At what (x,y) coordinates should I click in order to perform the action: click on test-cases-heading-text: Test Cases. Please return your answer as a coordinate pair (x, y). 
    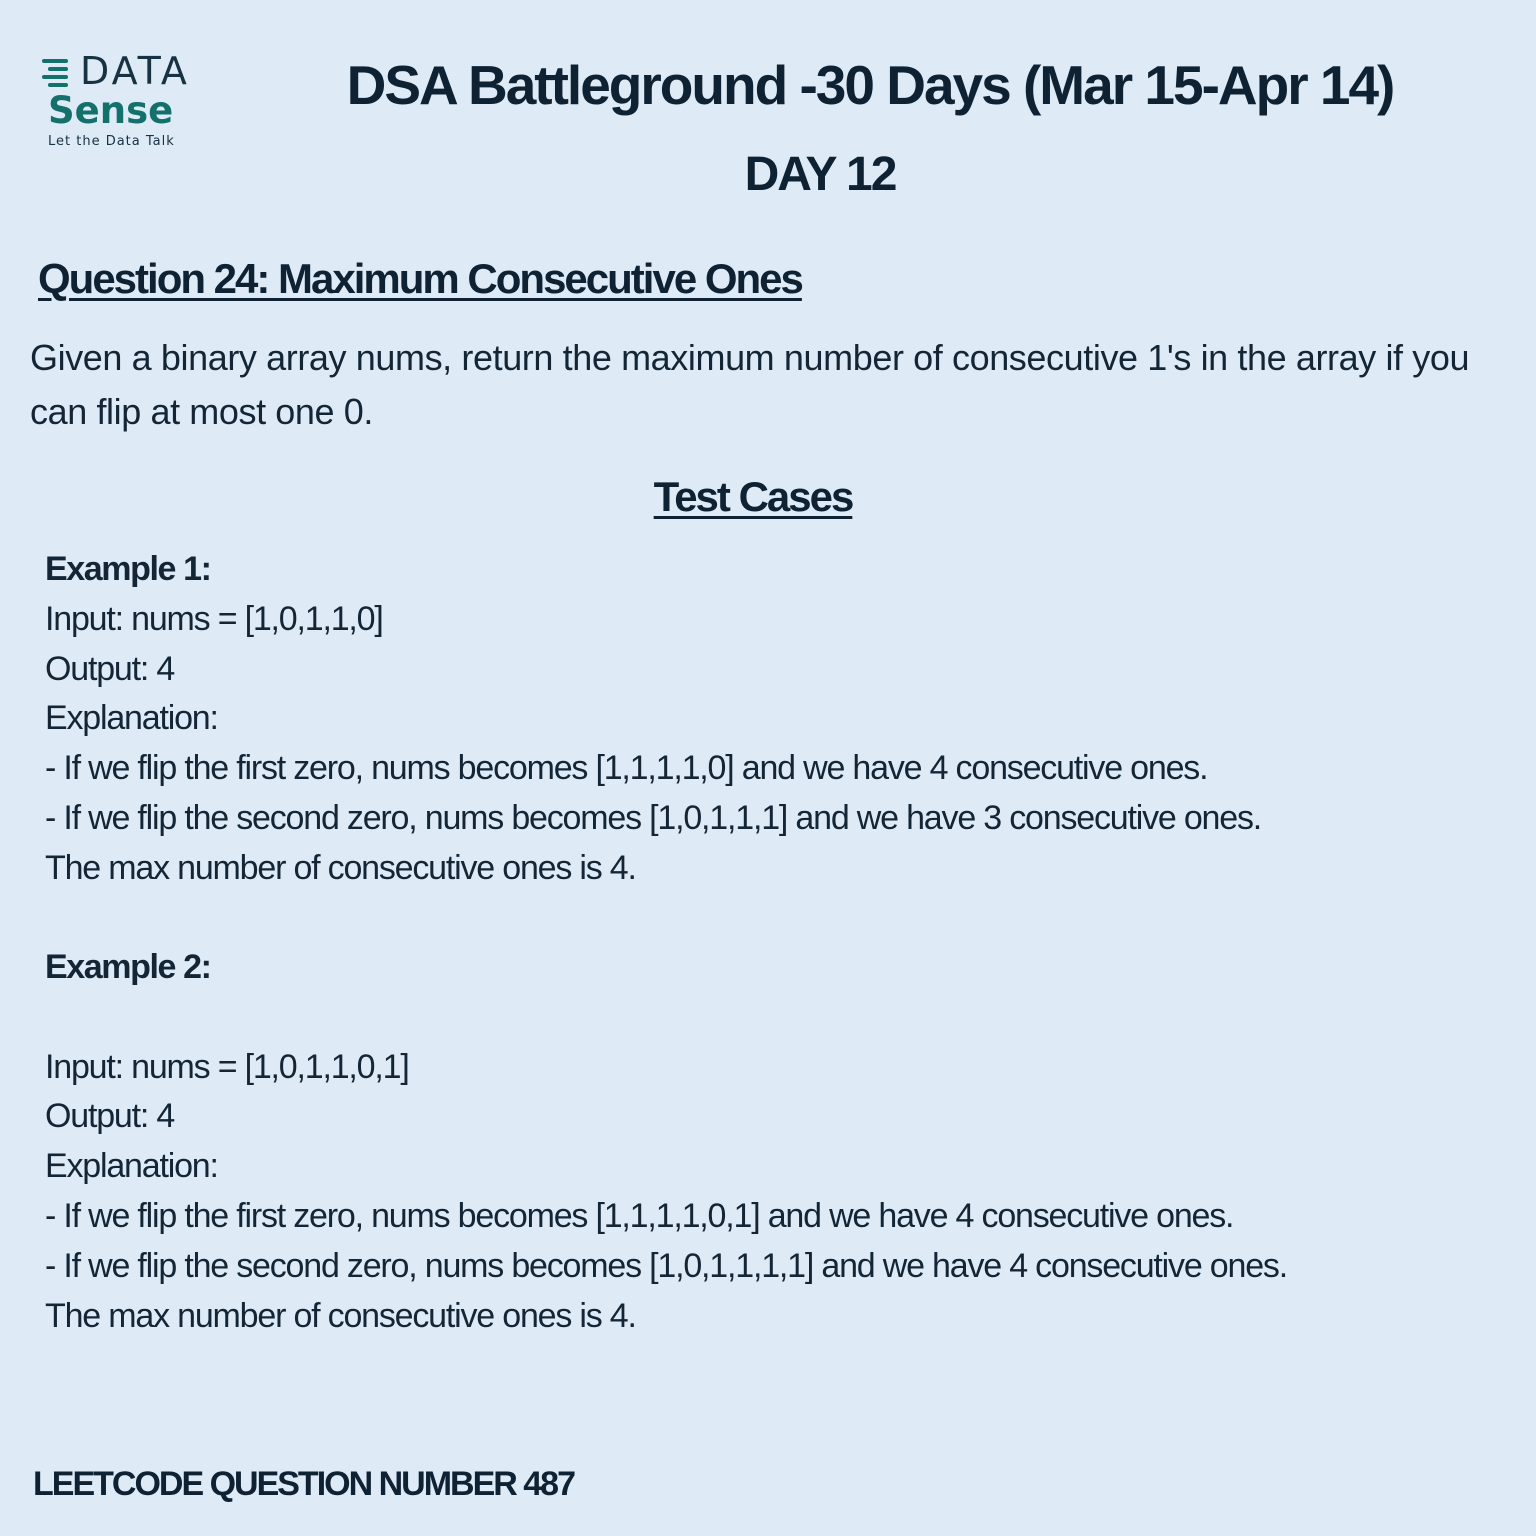
    Looking at the image, I should click on (754, 496).